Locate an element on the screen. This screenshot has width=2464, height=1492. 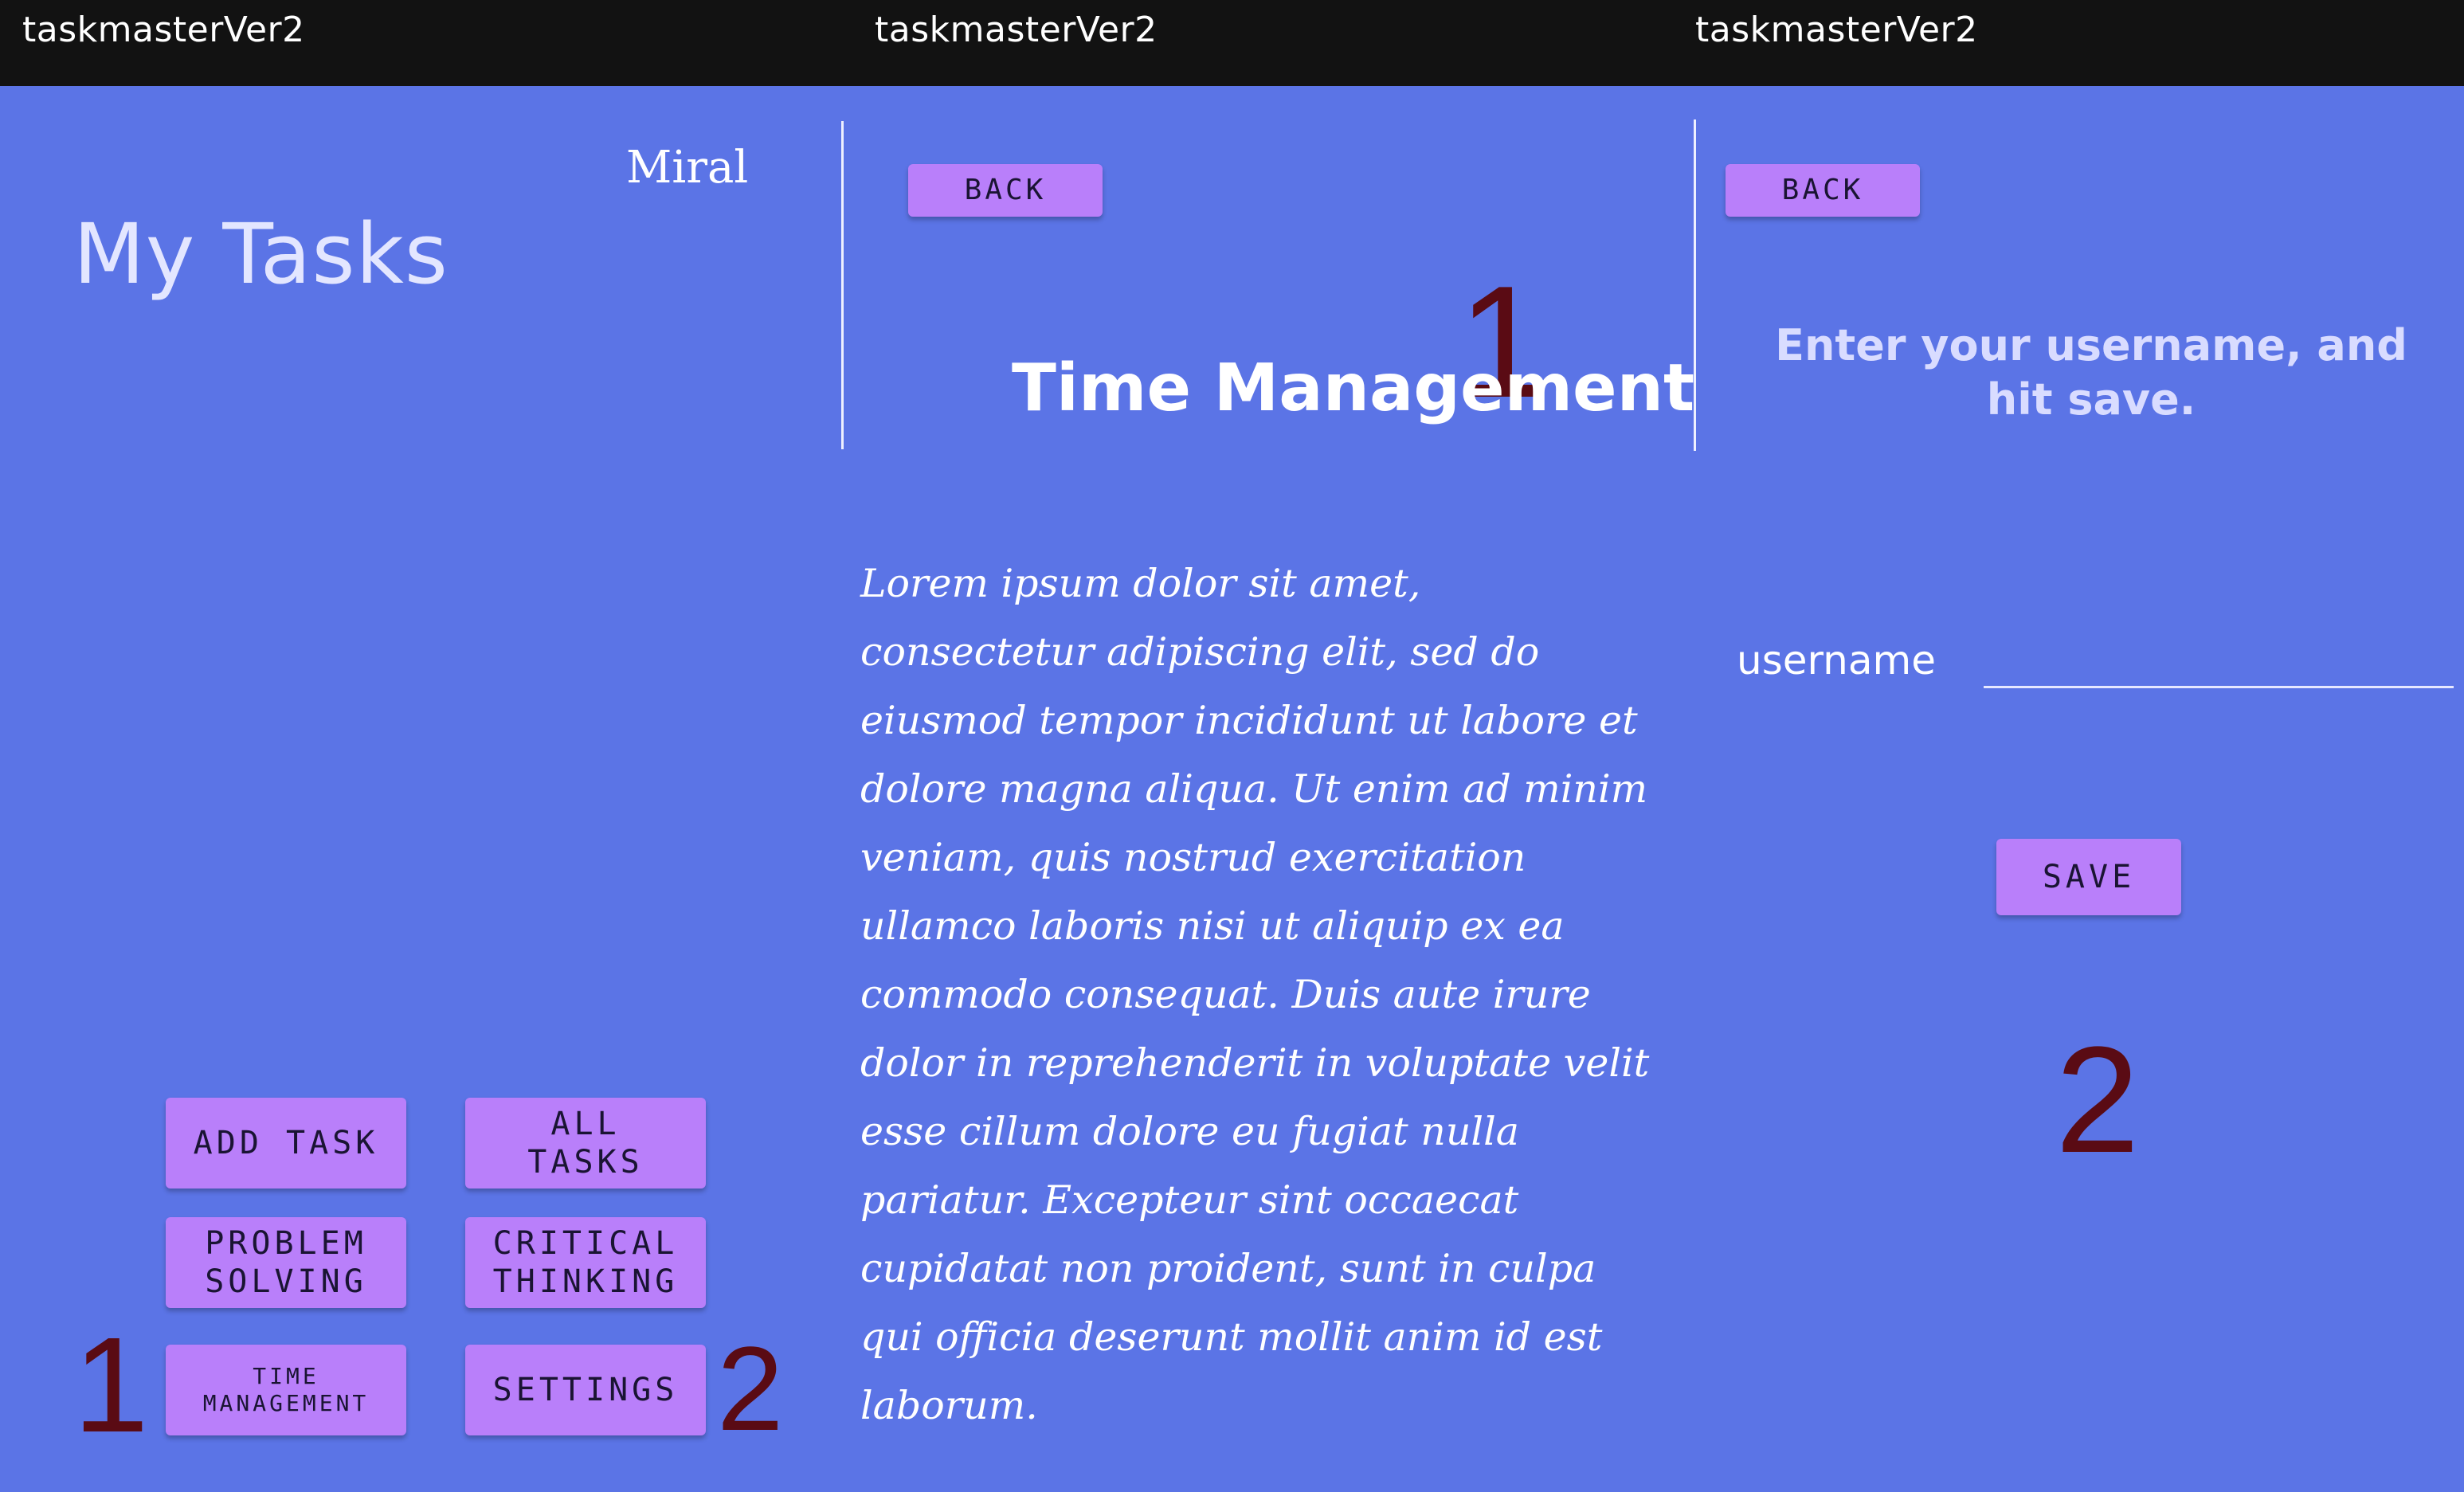
save-button: SAVE is located at coordinates (2088, 877).